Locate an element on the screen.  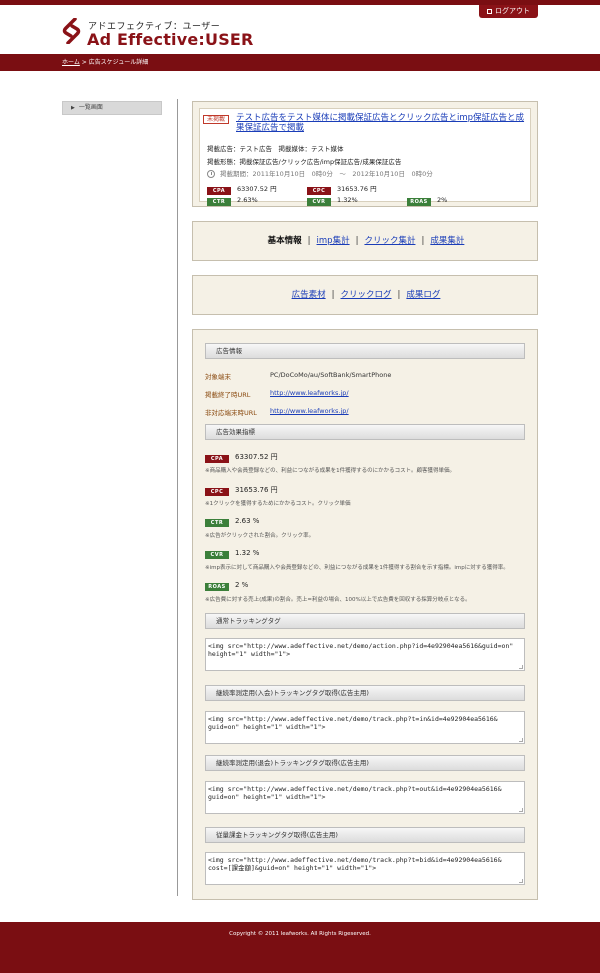
effect-ctr-note: ※広告がクリックされた割合。クリック率。 is located at coordinates (260, 536).